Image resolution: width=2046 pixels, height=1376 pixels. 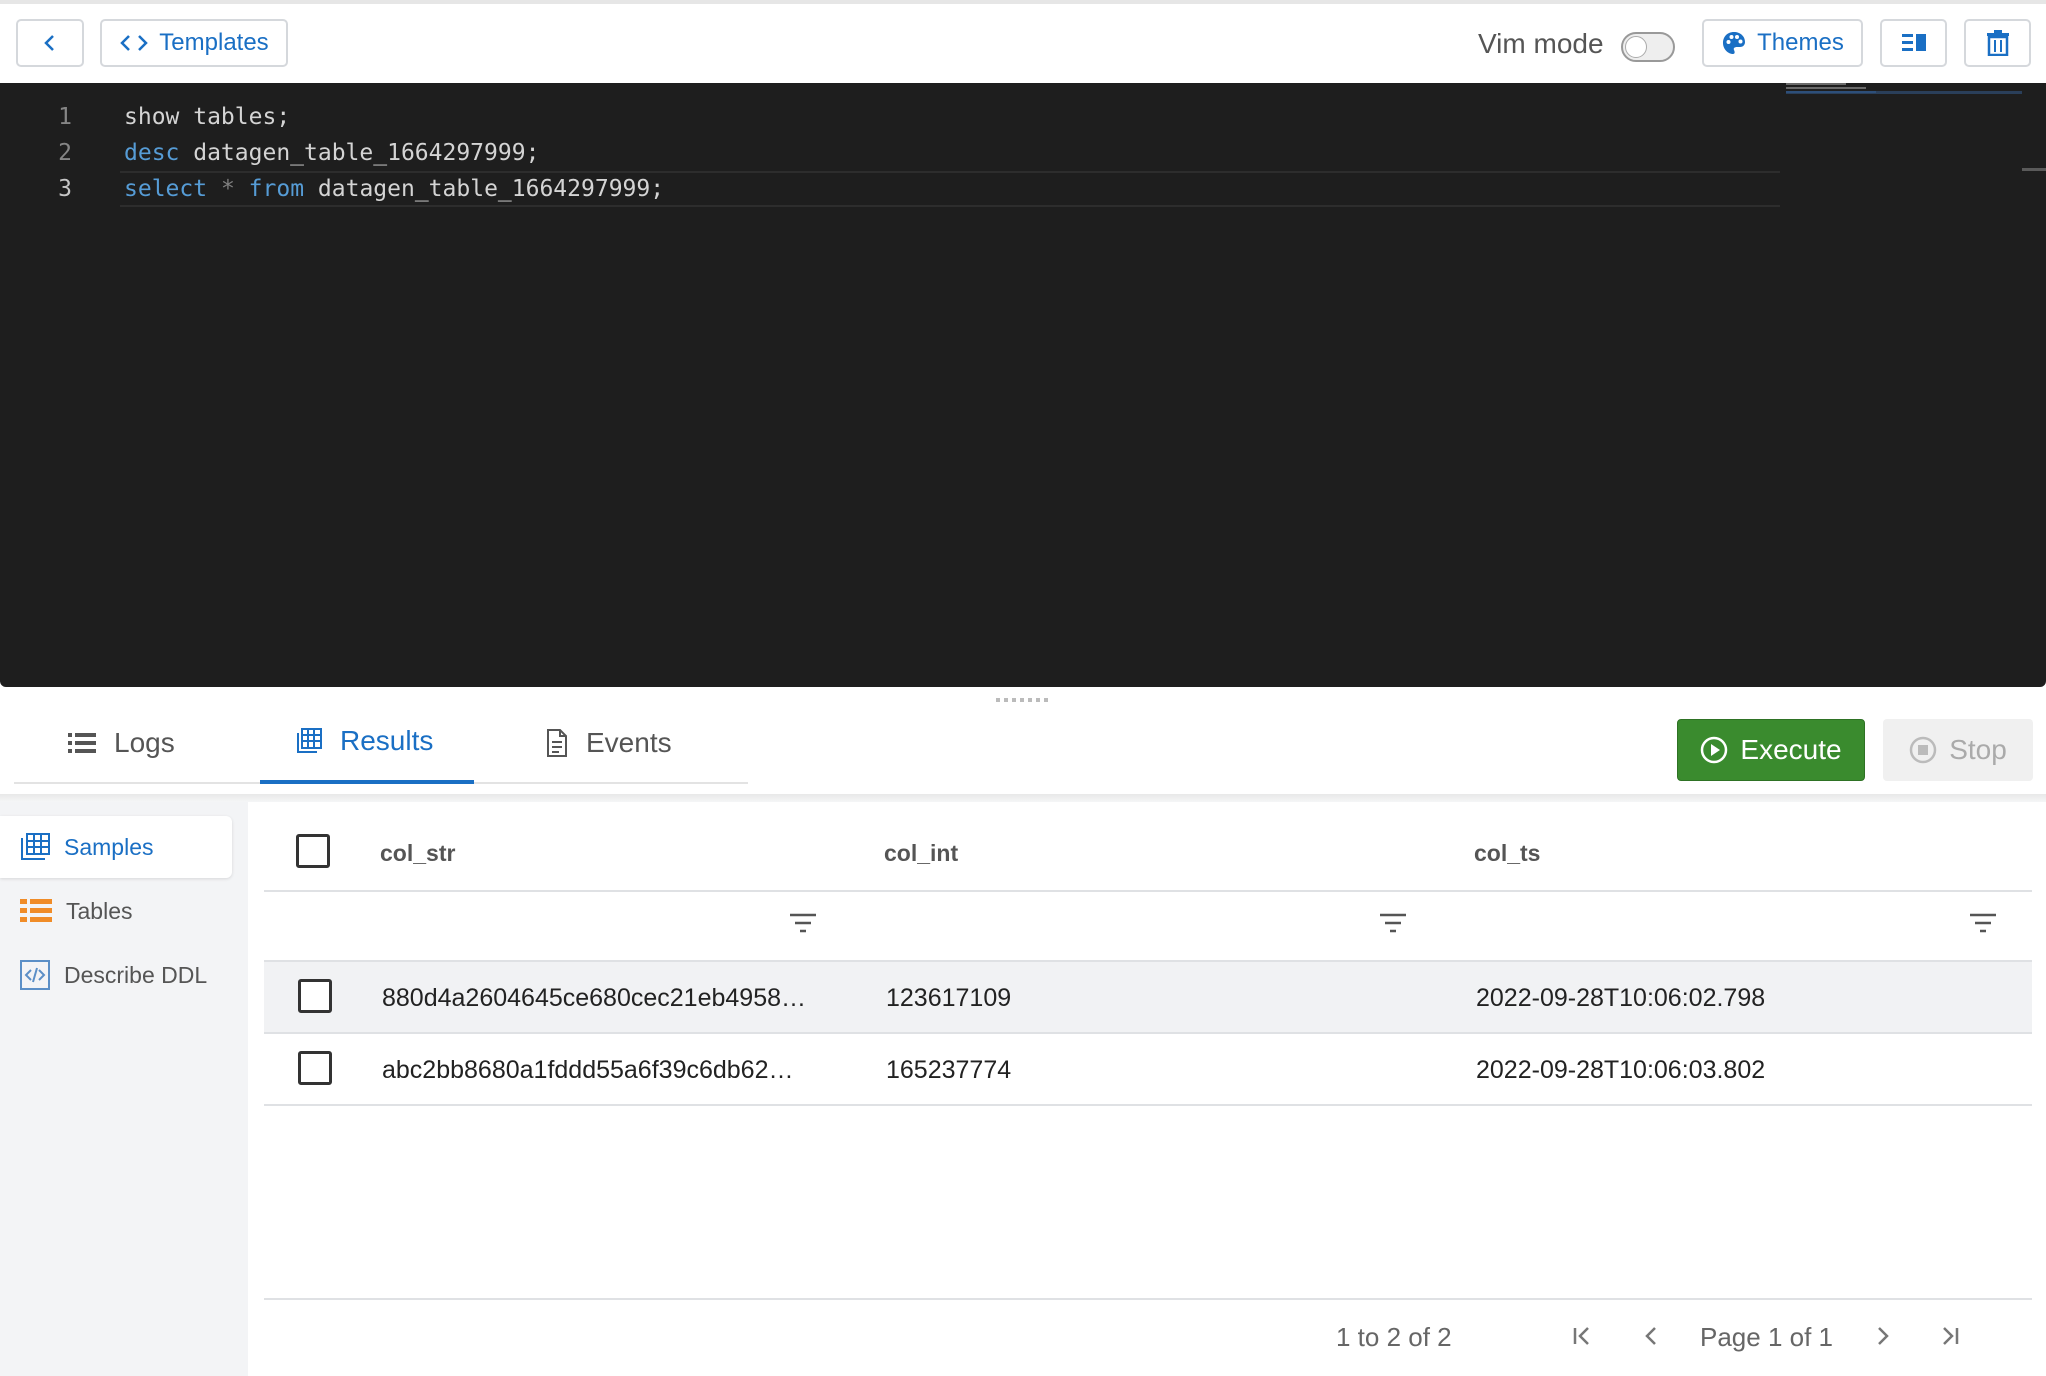 I want to click on scrollbar-marker, so click(x=2034, y=169).